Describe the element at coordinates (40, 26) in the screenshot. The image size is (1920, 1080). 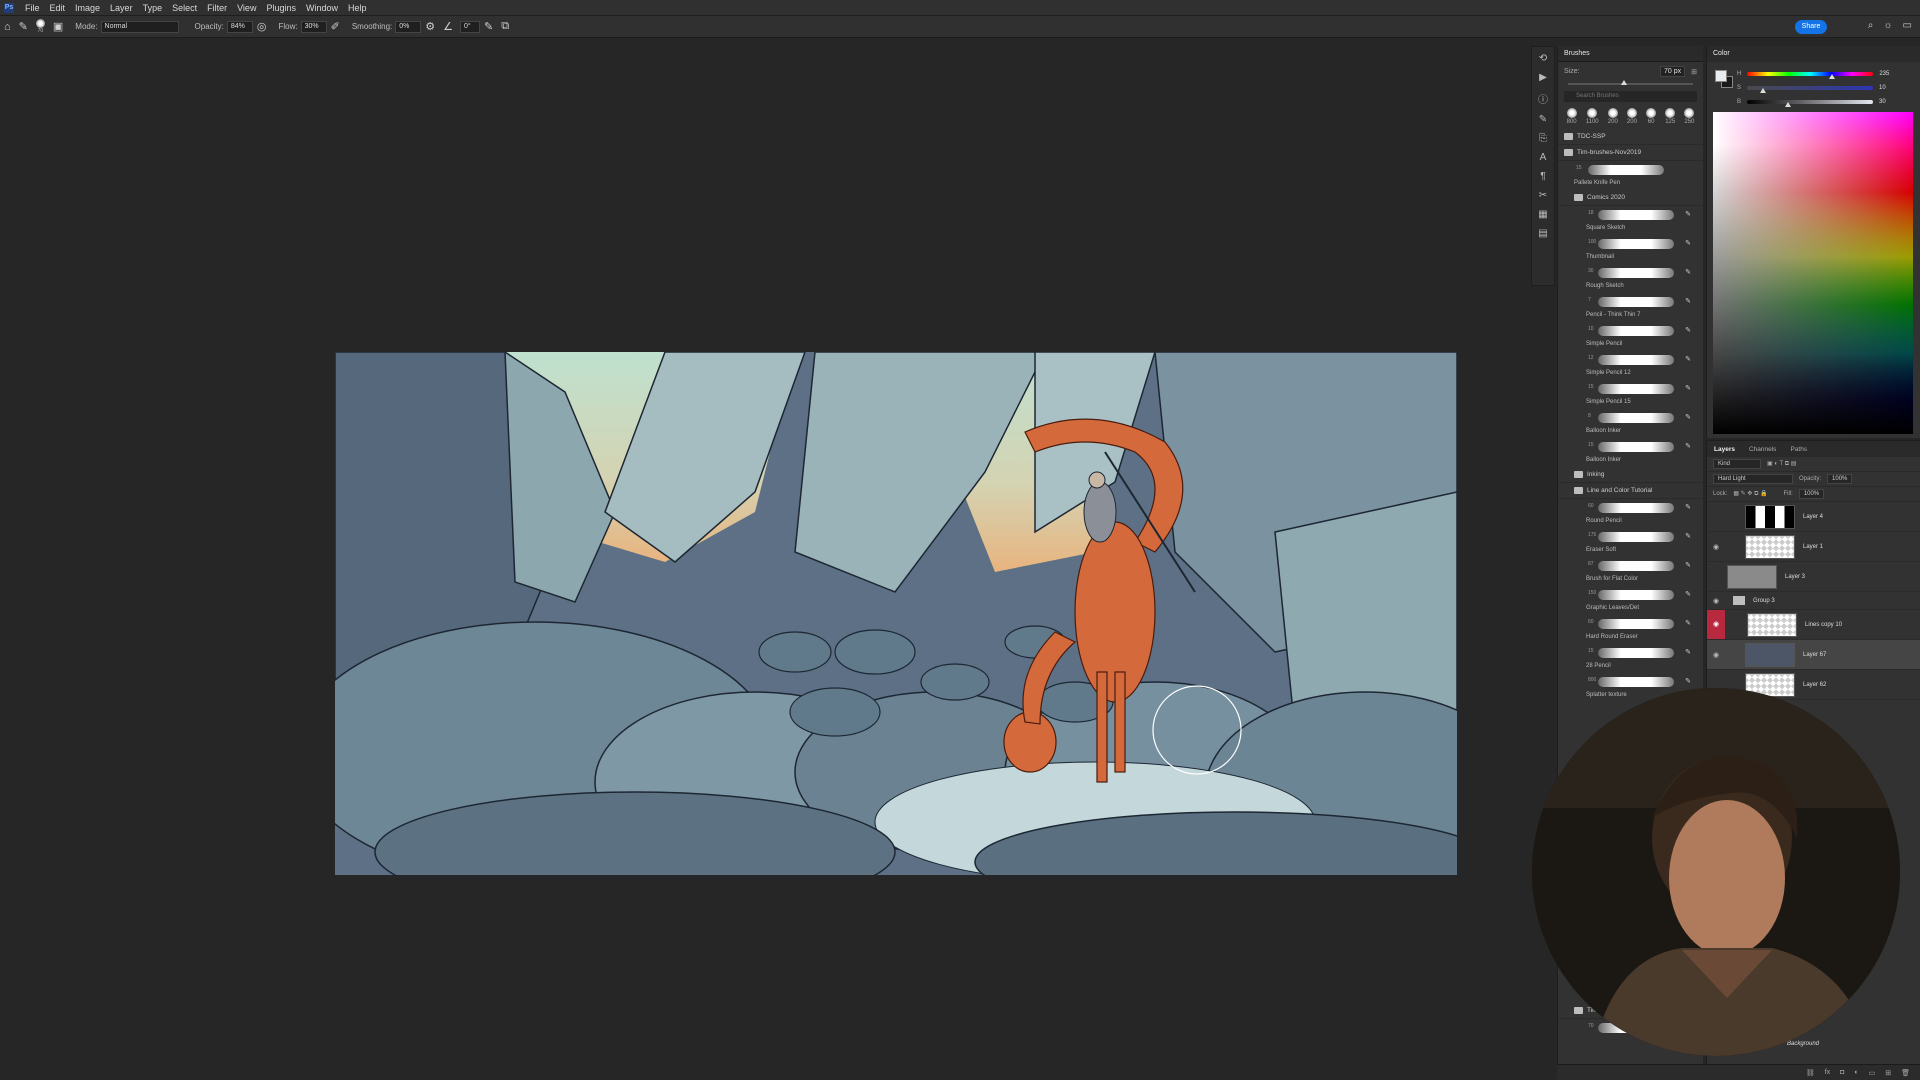
I see `brush-preset-picker: 70` at that location.